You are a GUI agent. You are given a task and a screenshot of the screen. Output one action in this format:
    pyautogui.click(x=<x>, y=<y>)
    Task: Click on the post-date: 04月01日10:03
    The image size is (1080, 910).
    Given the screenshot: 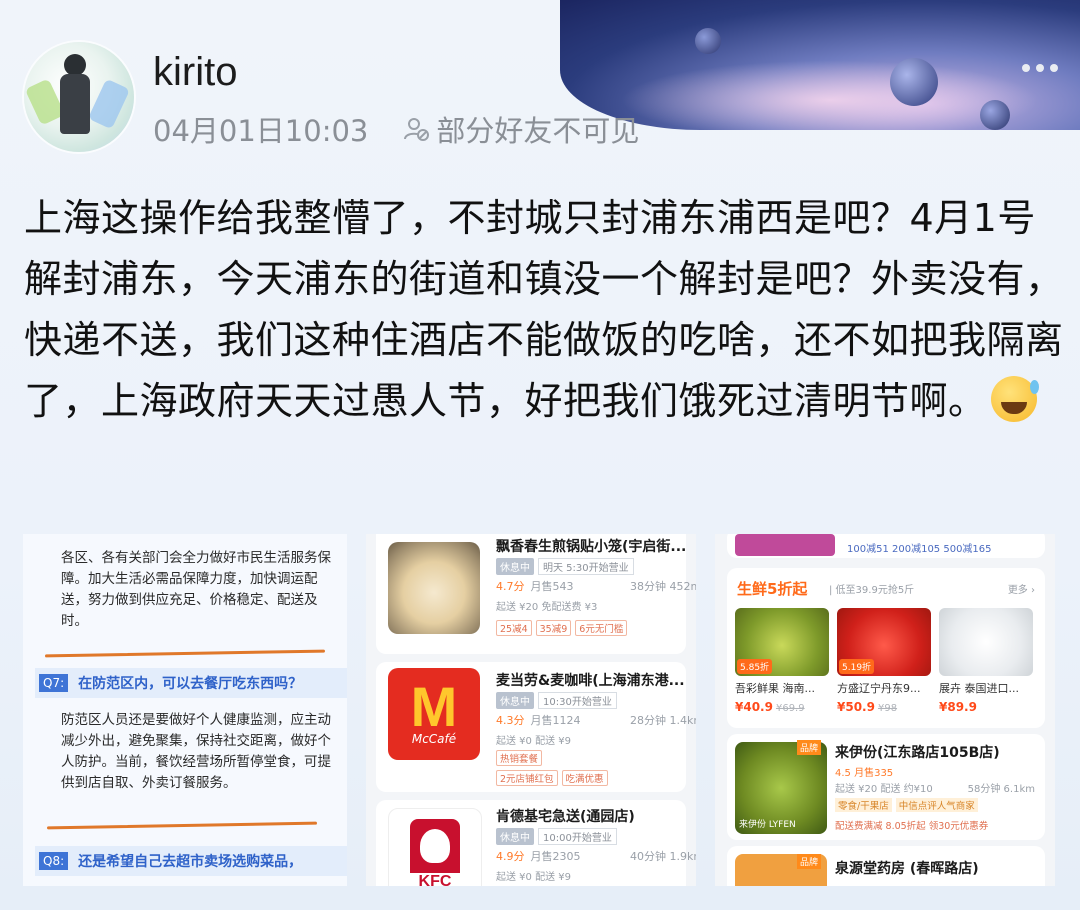 What is the action you would take?
    pyautogui.click(x=261, y=131)
    